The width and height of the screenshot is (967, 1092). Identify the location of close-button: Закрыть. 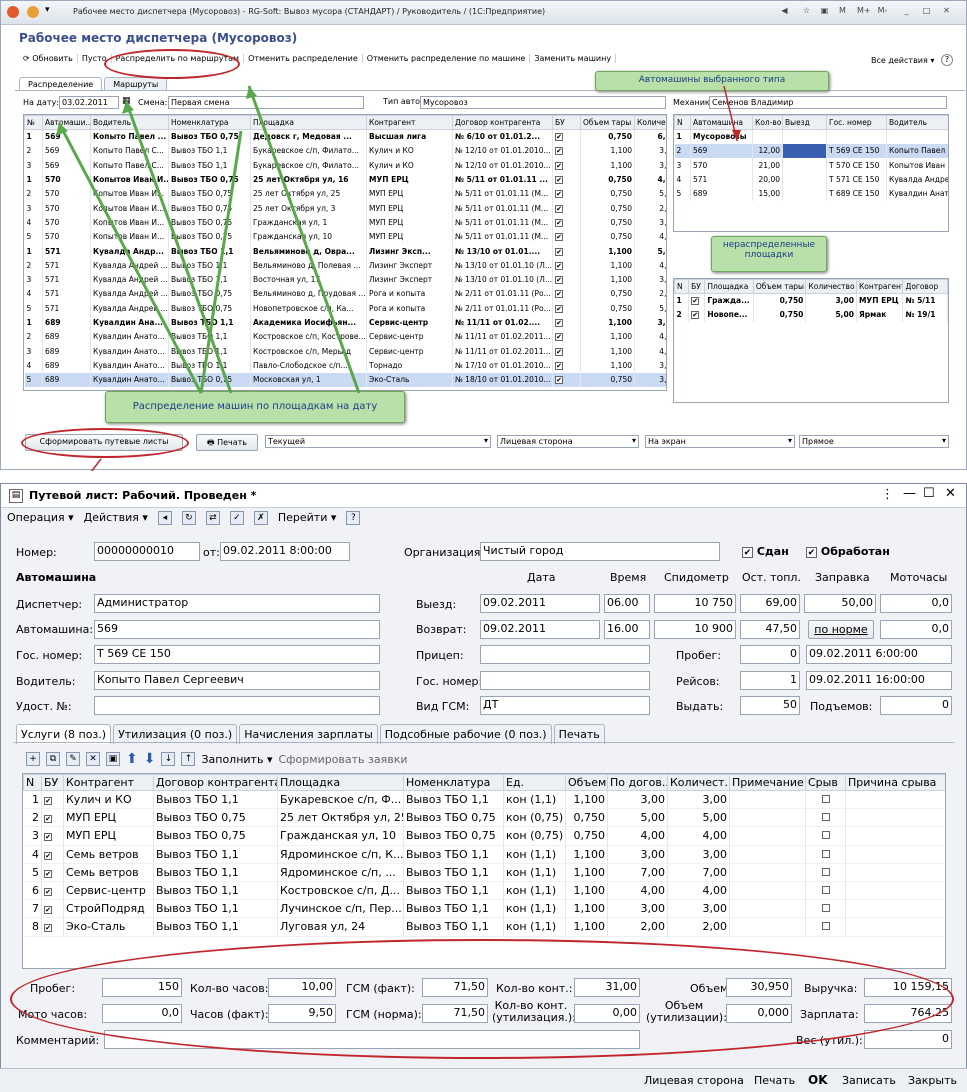
(932, 1080).